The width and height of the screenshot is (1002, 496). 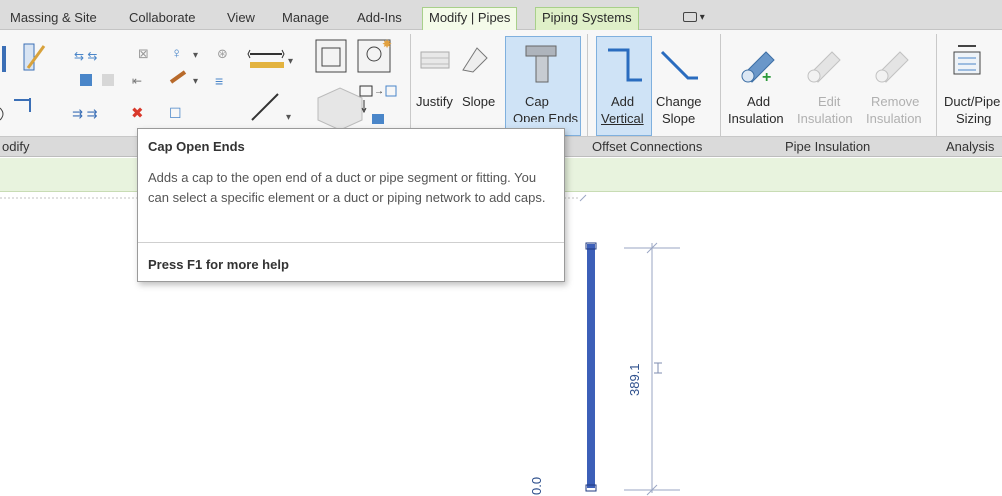 What do you see at coordinates (196, 146) in the screenshot?
I see `tooltip-title: Cap Open Ends` at bounding box center [196, 146].